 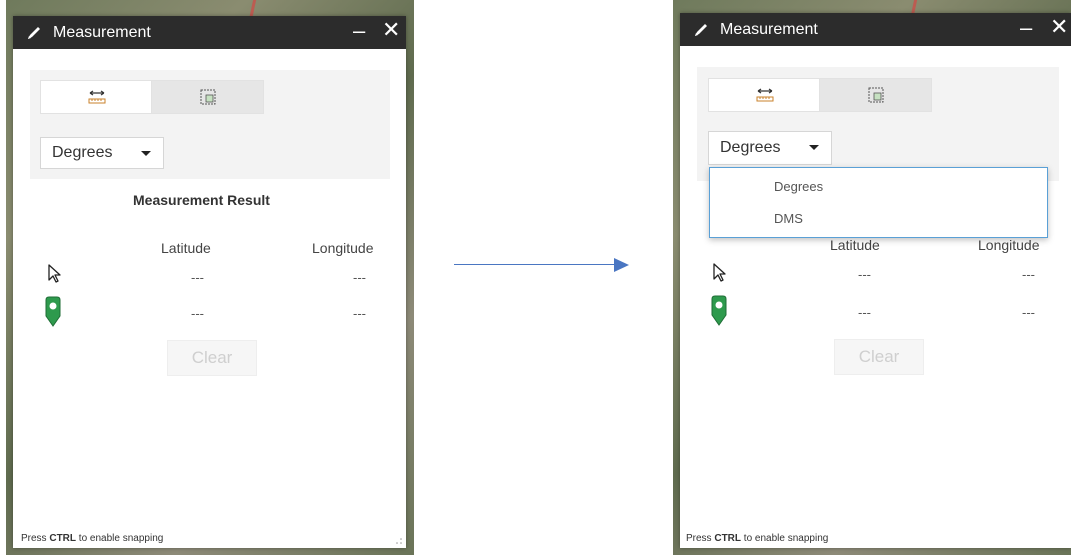 I want to click on unit-dropdown-menu: Degrees DMS, so click(x=878, y=202).